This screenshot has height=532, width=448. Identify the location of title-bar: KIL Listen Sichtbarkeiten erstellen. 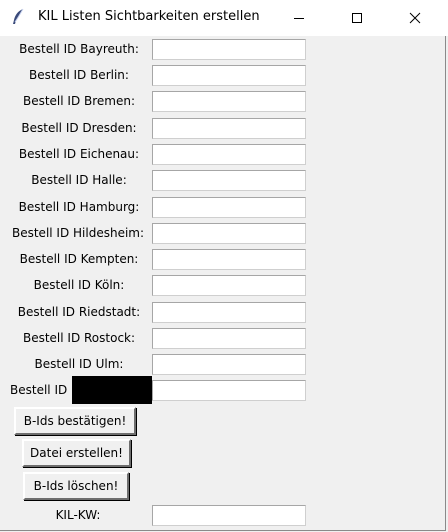
(224, 18).